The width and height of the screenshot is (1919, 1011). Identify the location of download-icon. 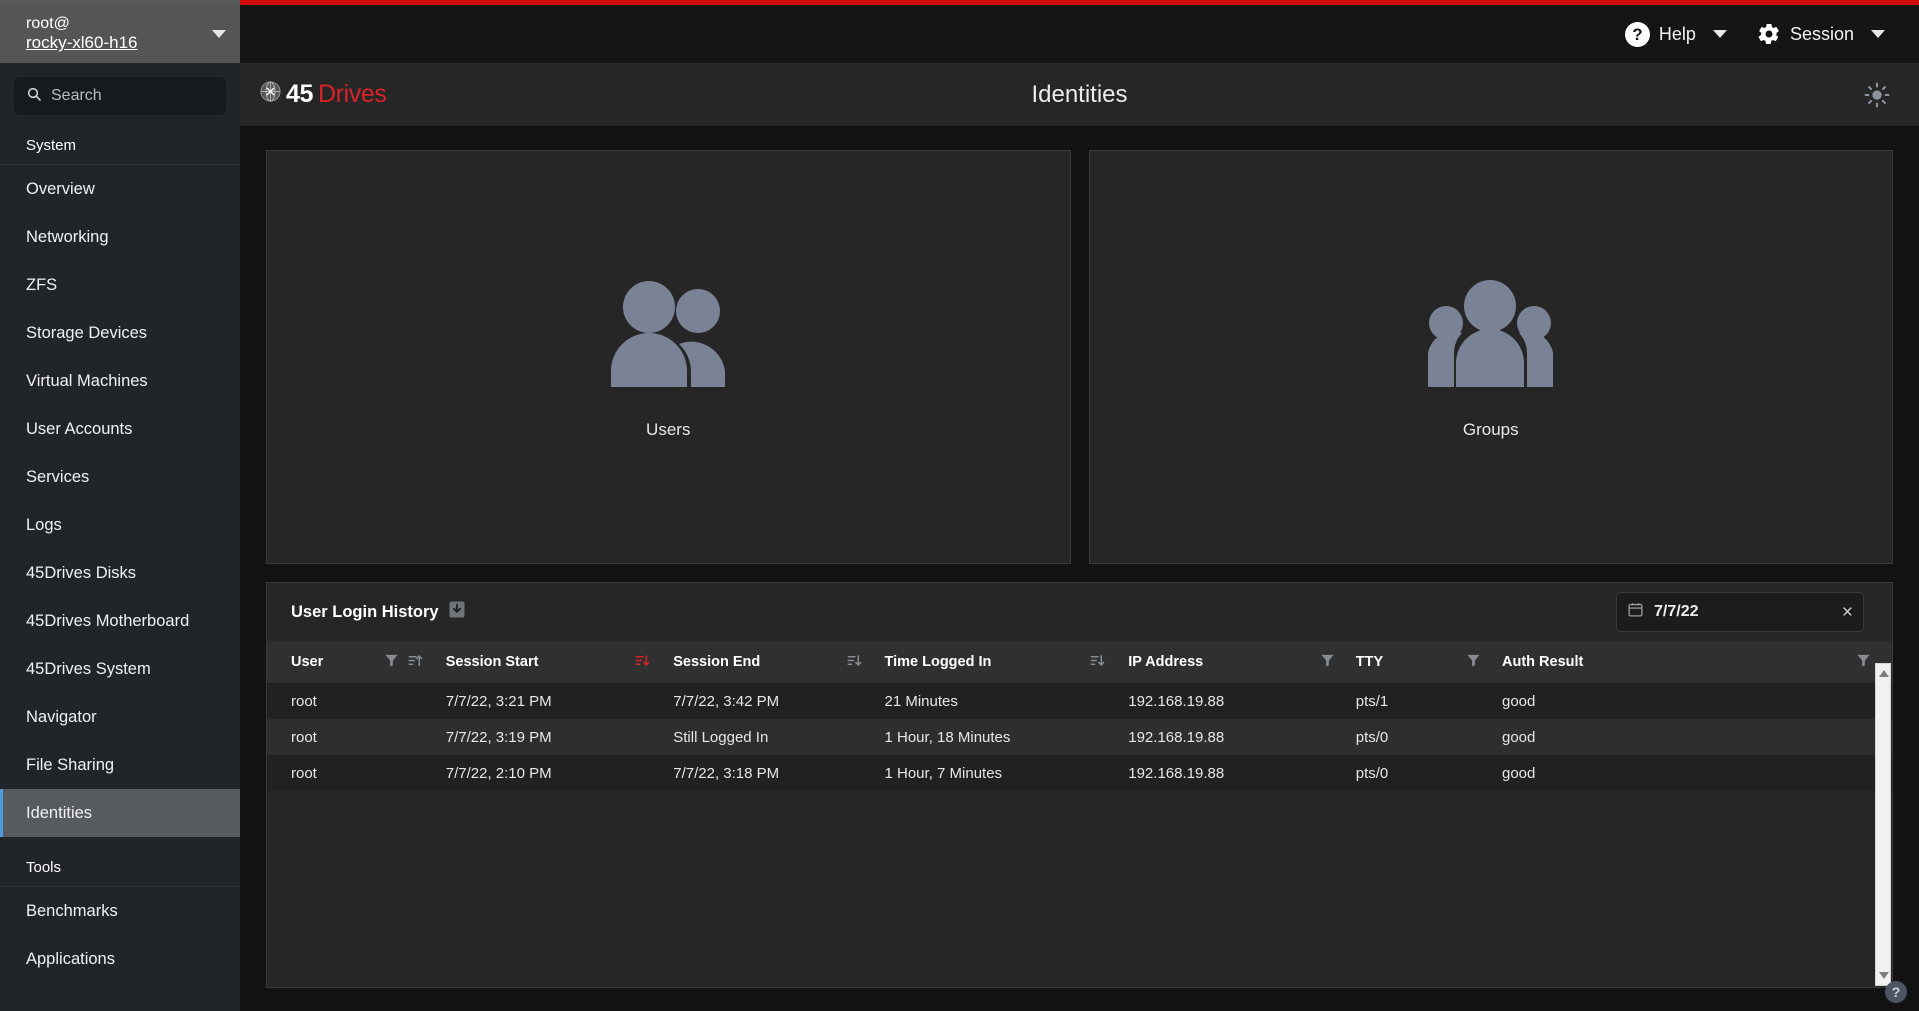
(457, 612).